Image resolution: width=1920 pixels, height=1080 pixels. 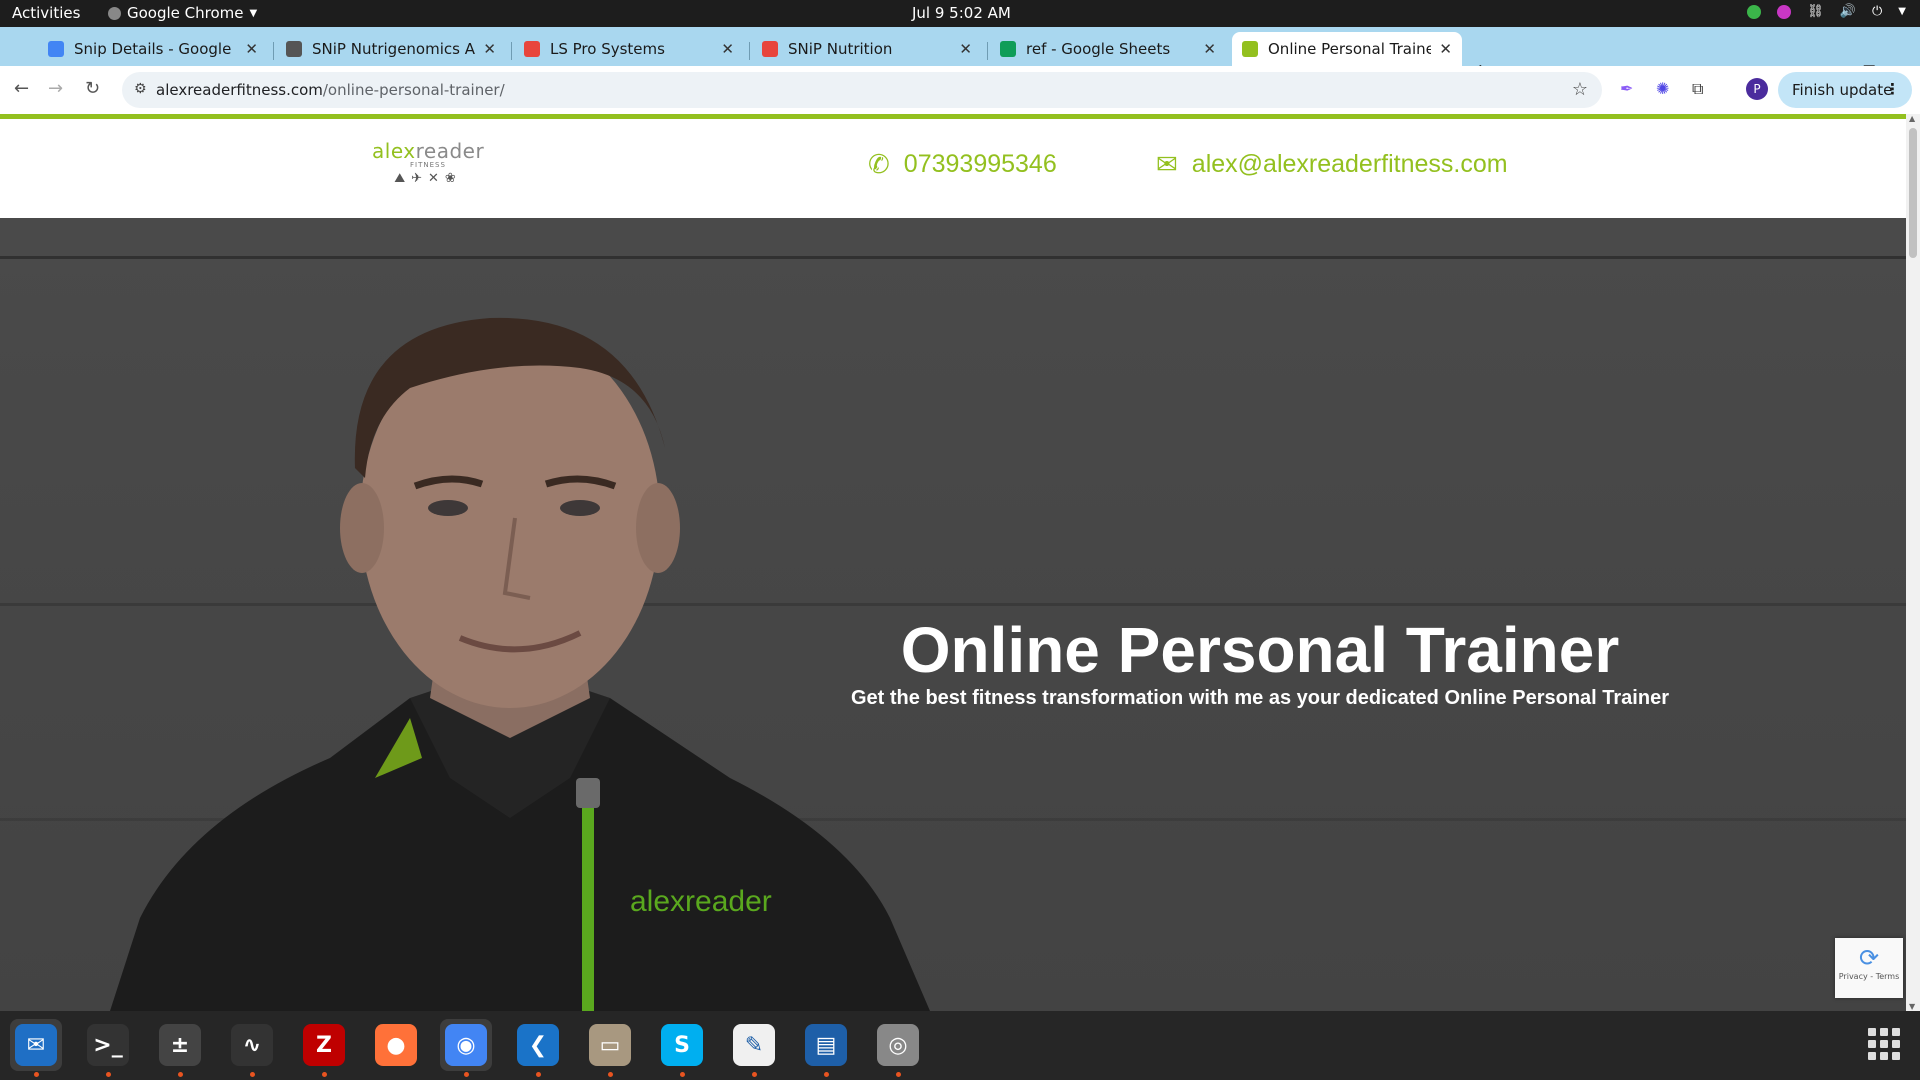 I want to click on clock: Jul 9 5:02 AM, so click(x=961, y=13).